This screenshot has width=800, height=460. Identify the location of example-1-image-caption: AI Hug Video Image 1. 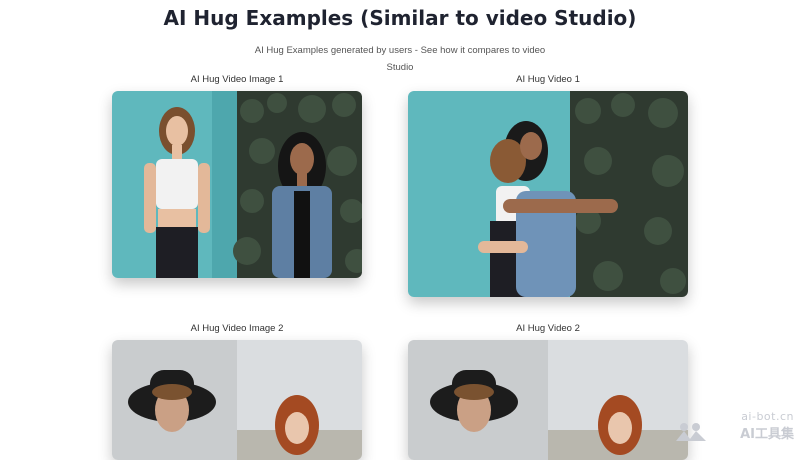
(237, 79).